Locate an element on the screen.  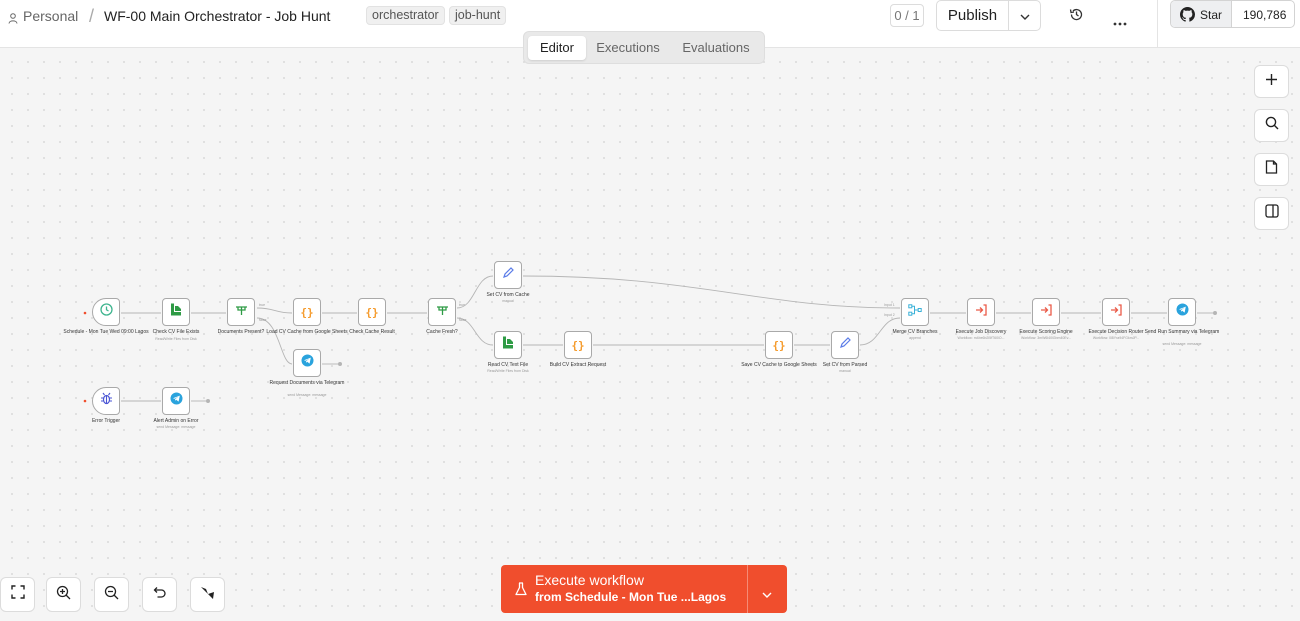
github-icon is located at coordinates (1187, 17).